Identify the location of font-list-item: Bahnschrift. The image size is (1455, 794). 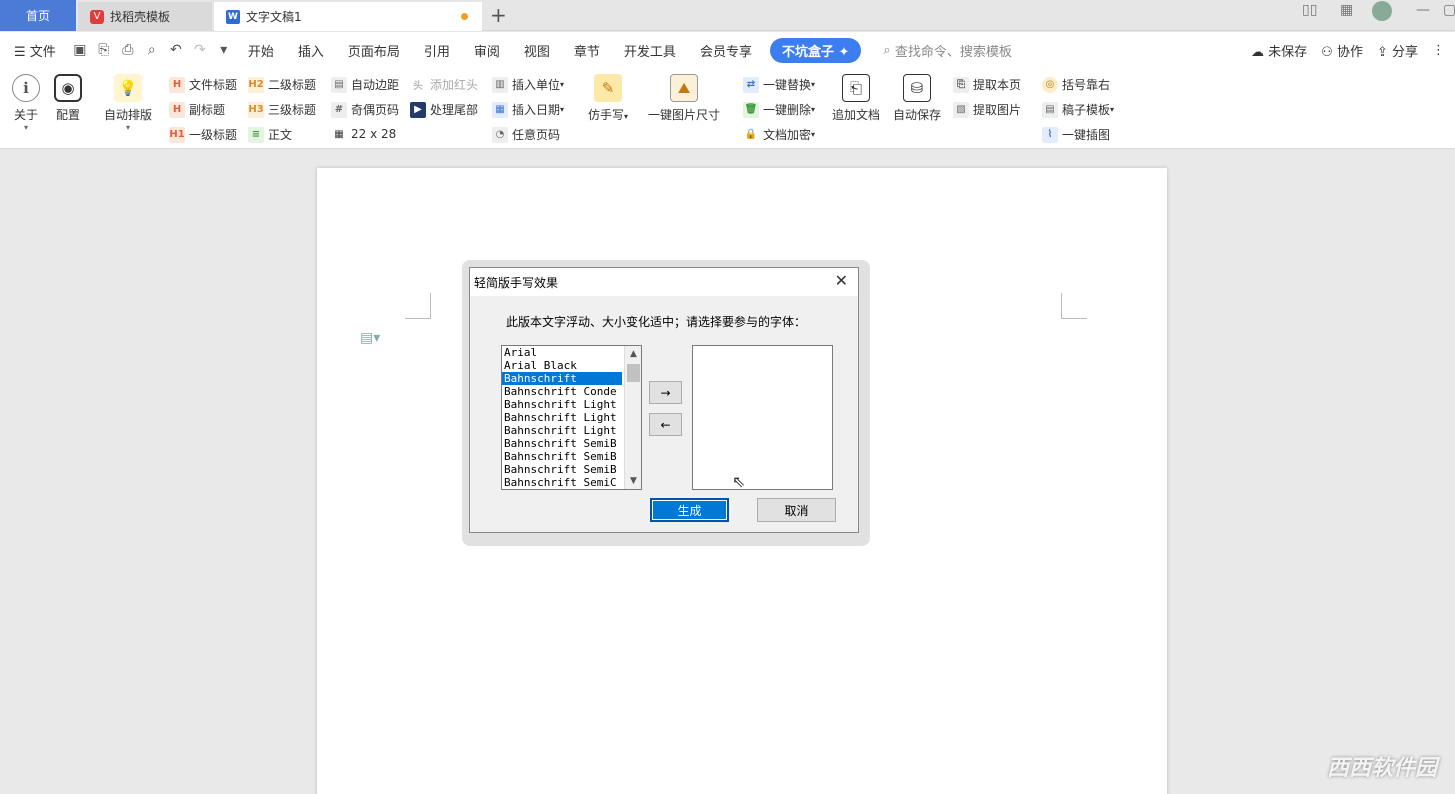
(562, 378).